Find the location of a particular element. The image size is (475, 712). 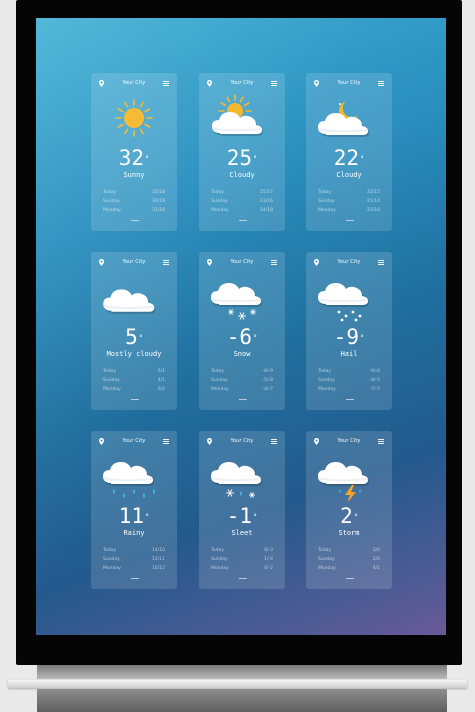

forecast-temp: 2/0 is located at coordinates (376, 559).